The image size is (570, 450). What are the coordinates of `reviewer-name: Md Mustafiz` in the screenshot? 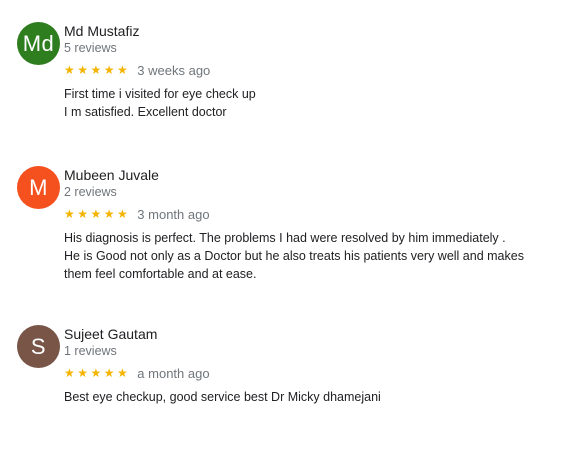 It's located at (101, 31).